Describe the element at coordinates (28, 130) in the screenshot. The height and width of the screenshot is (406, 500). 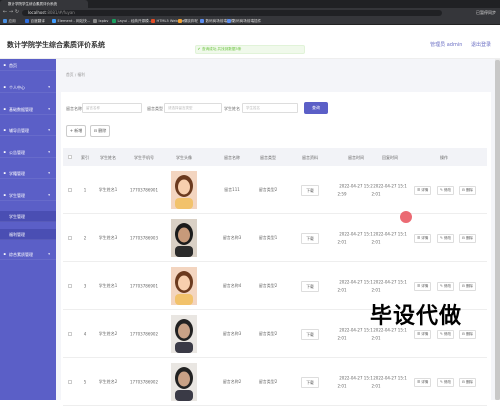
I see `sidebar-item: ▪ 辅导员管理 ▾` at that location.